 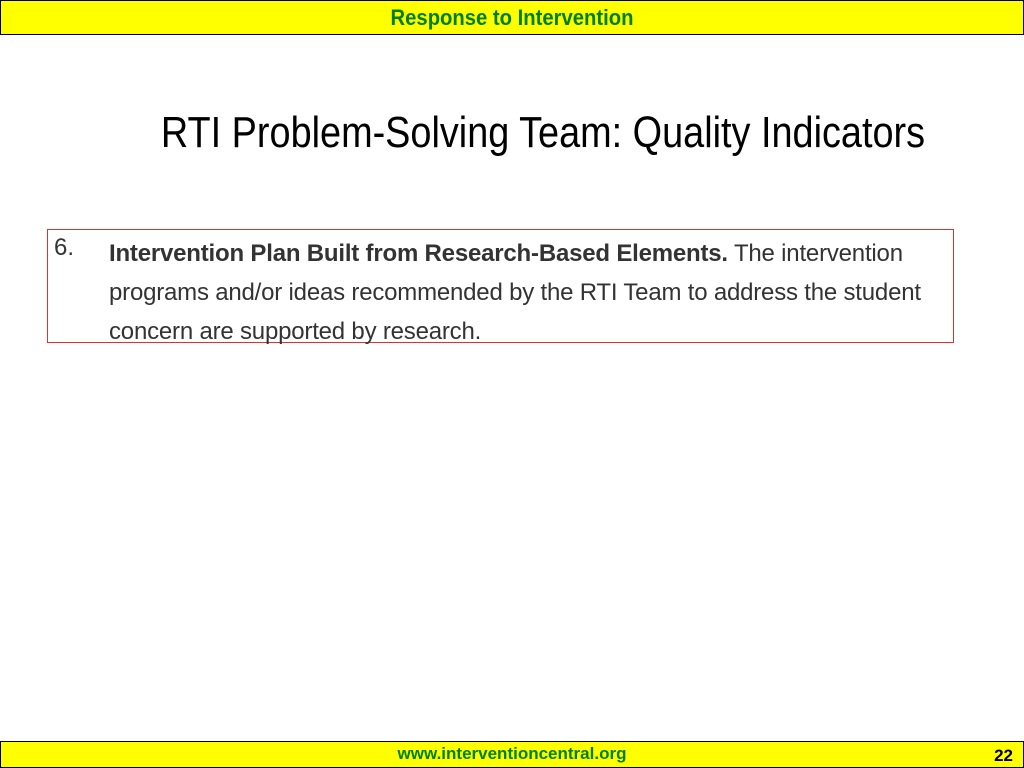 I want to click on page-number: 22, so click(x=1003, y=755).